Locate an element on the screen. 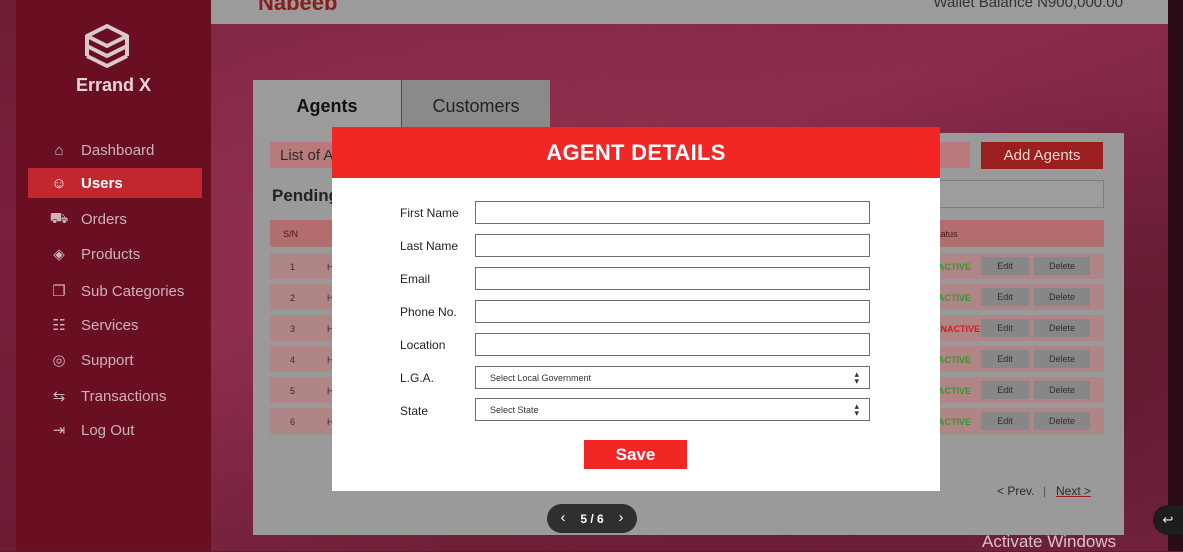 This screenshot has width=1183, height=552. save-button: Save is located at coordinates (635, 454).